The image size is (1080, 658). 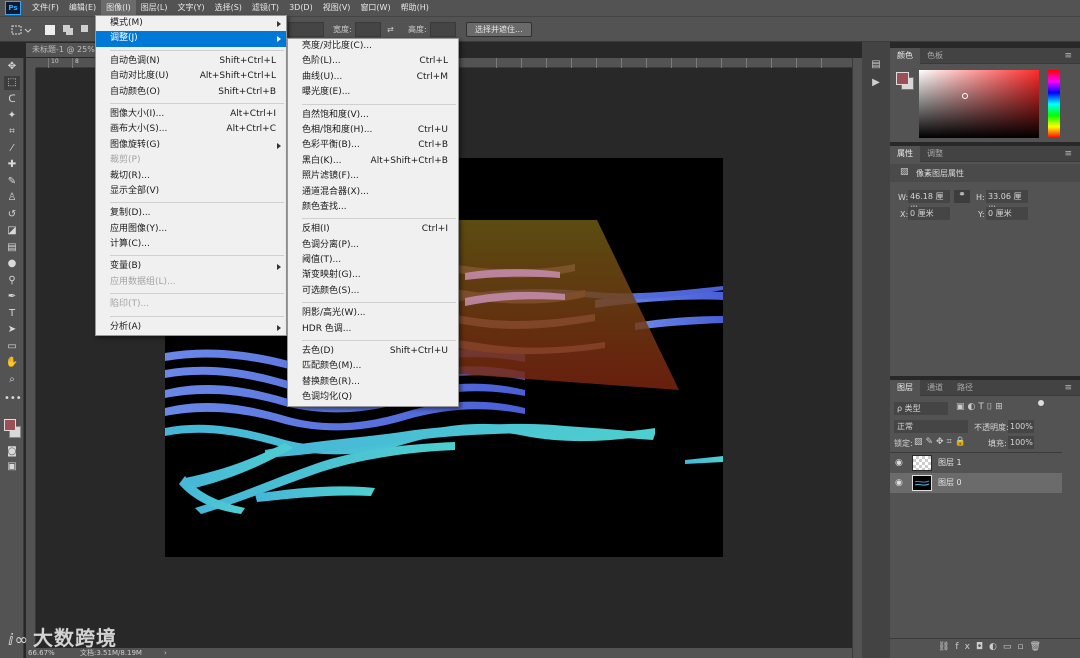 I want to click on menu-view: 视图(V), so click(x=337, y=8).